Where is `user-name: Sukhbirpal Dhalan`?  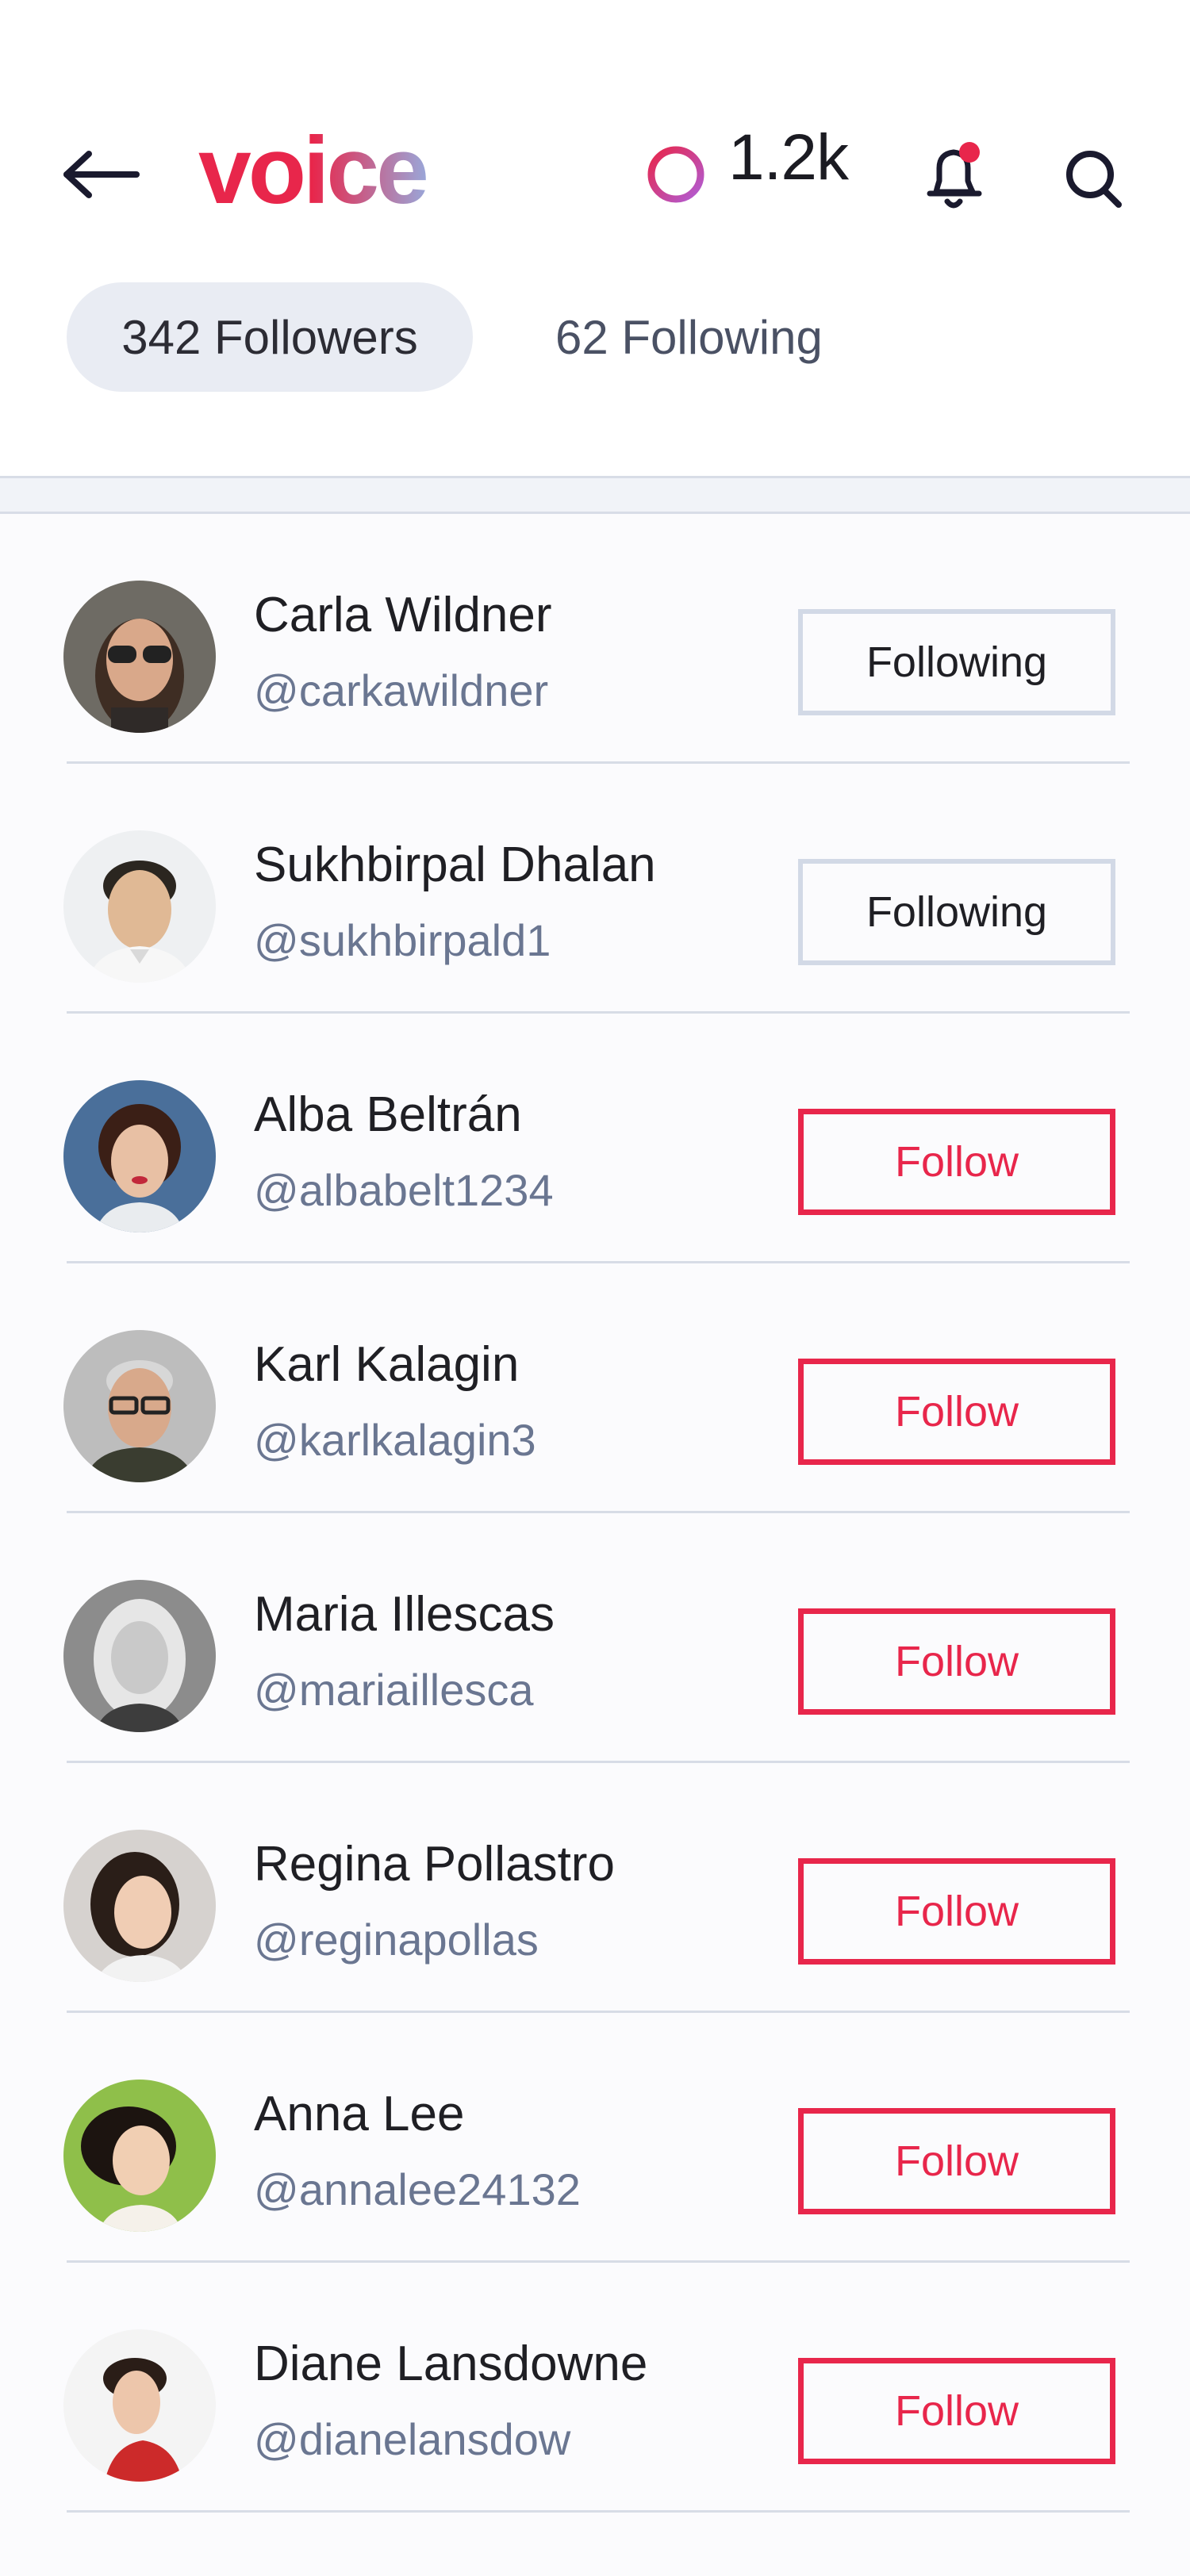 user-name: Sukhbirpal Dhalan is located at coordinates (455, 865).